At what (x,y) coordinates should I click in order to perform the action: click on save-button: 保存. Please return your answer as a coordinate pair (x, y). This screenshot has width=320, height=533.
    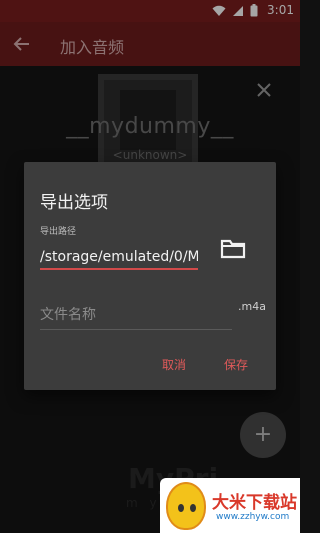
    Looking at the image, I should click on (236, 364).